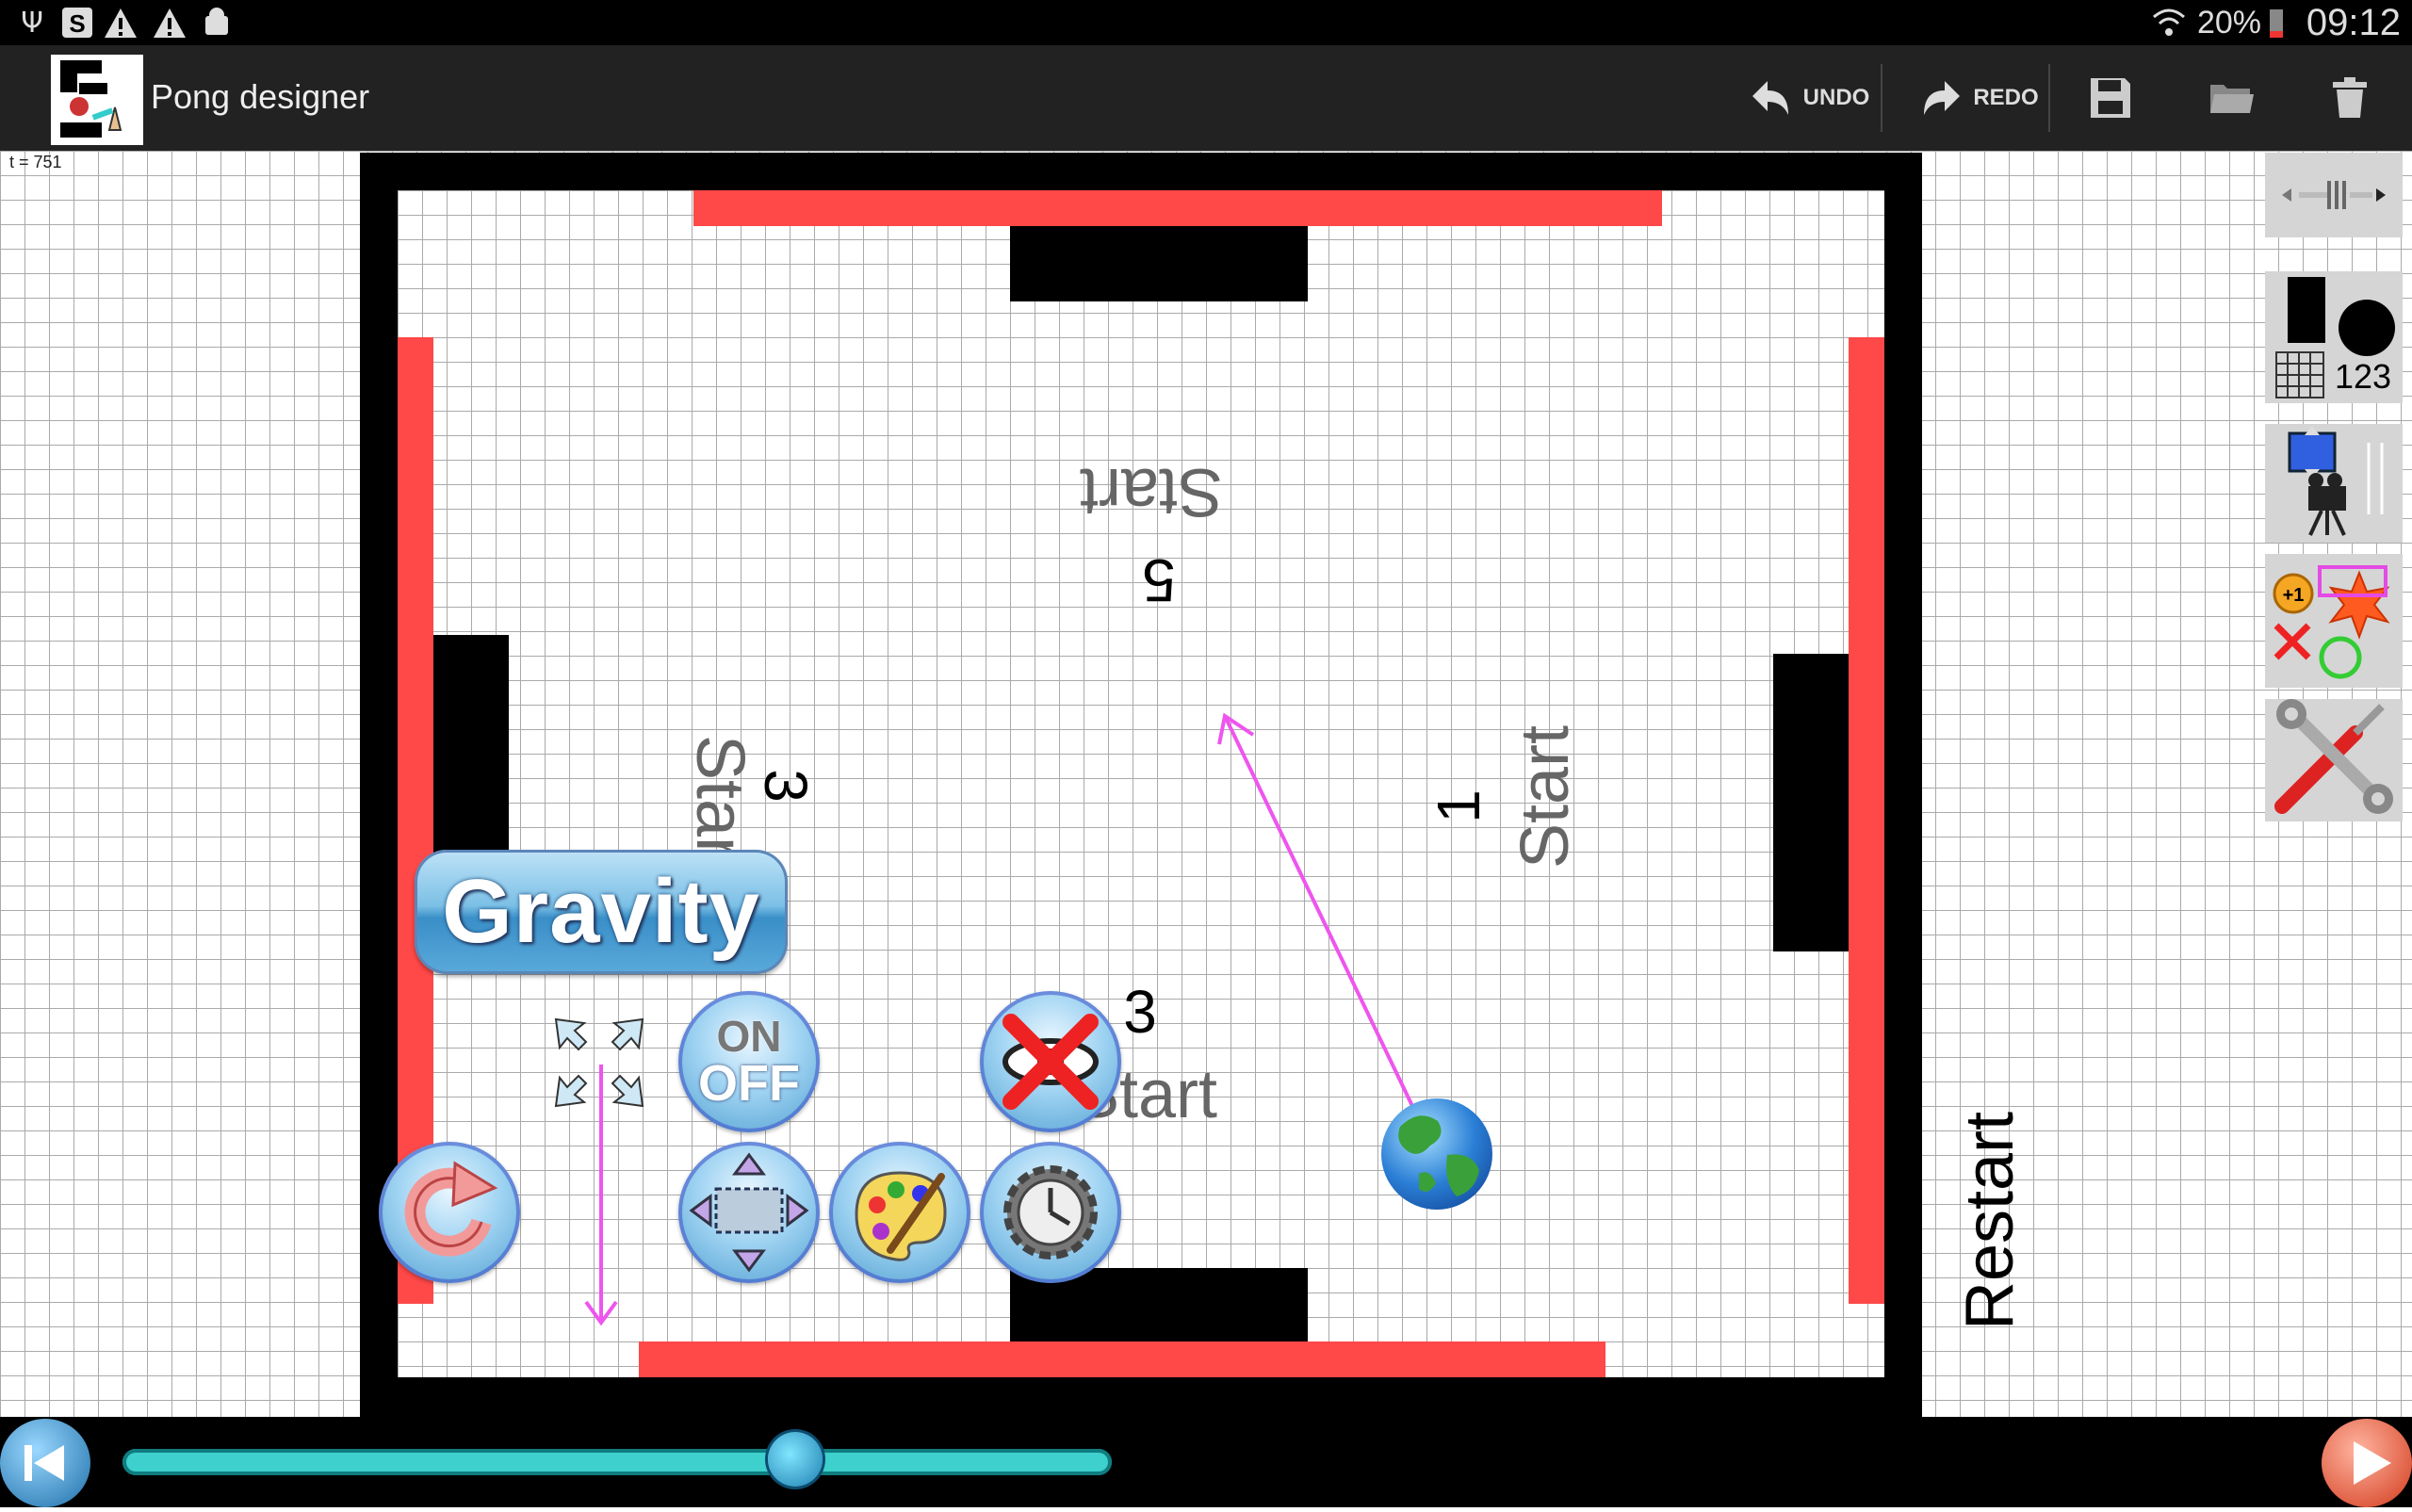 This screenshot has height=1512, width=2412. I want to click on rules-icon: +1, so click(2331, 622).